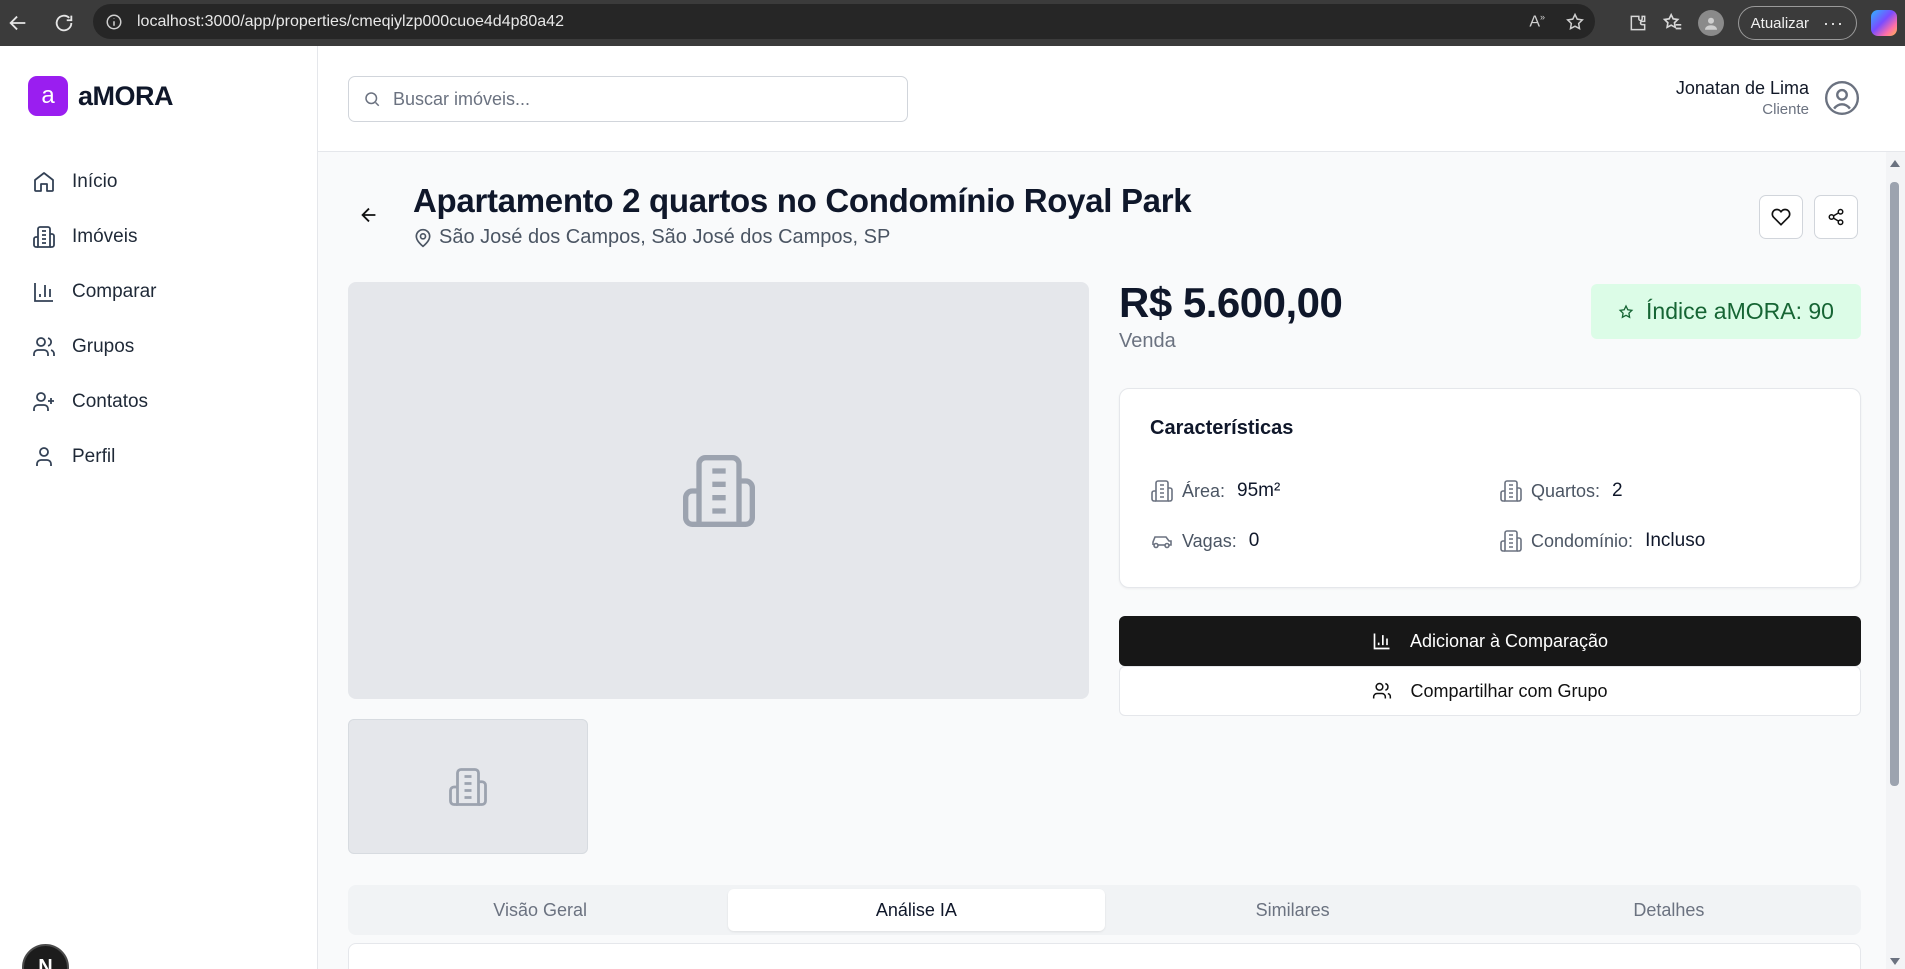  Describe the element at coordinates (1231, 302) in the screenshot. I see `property-price: R$ 5.600,00` at that location.